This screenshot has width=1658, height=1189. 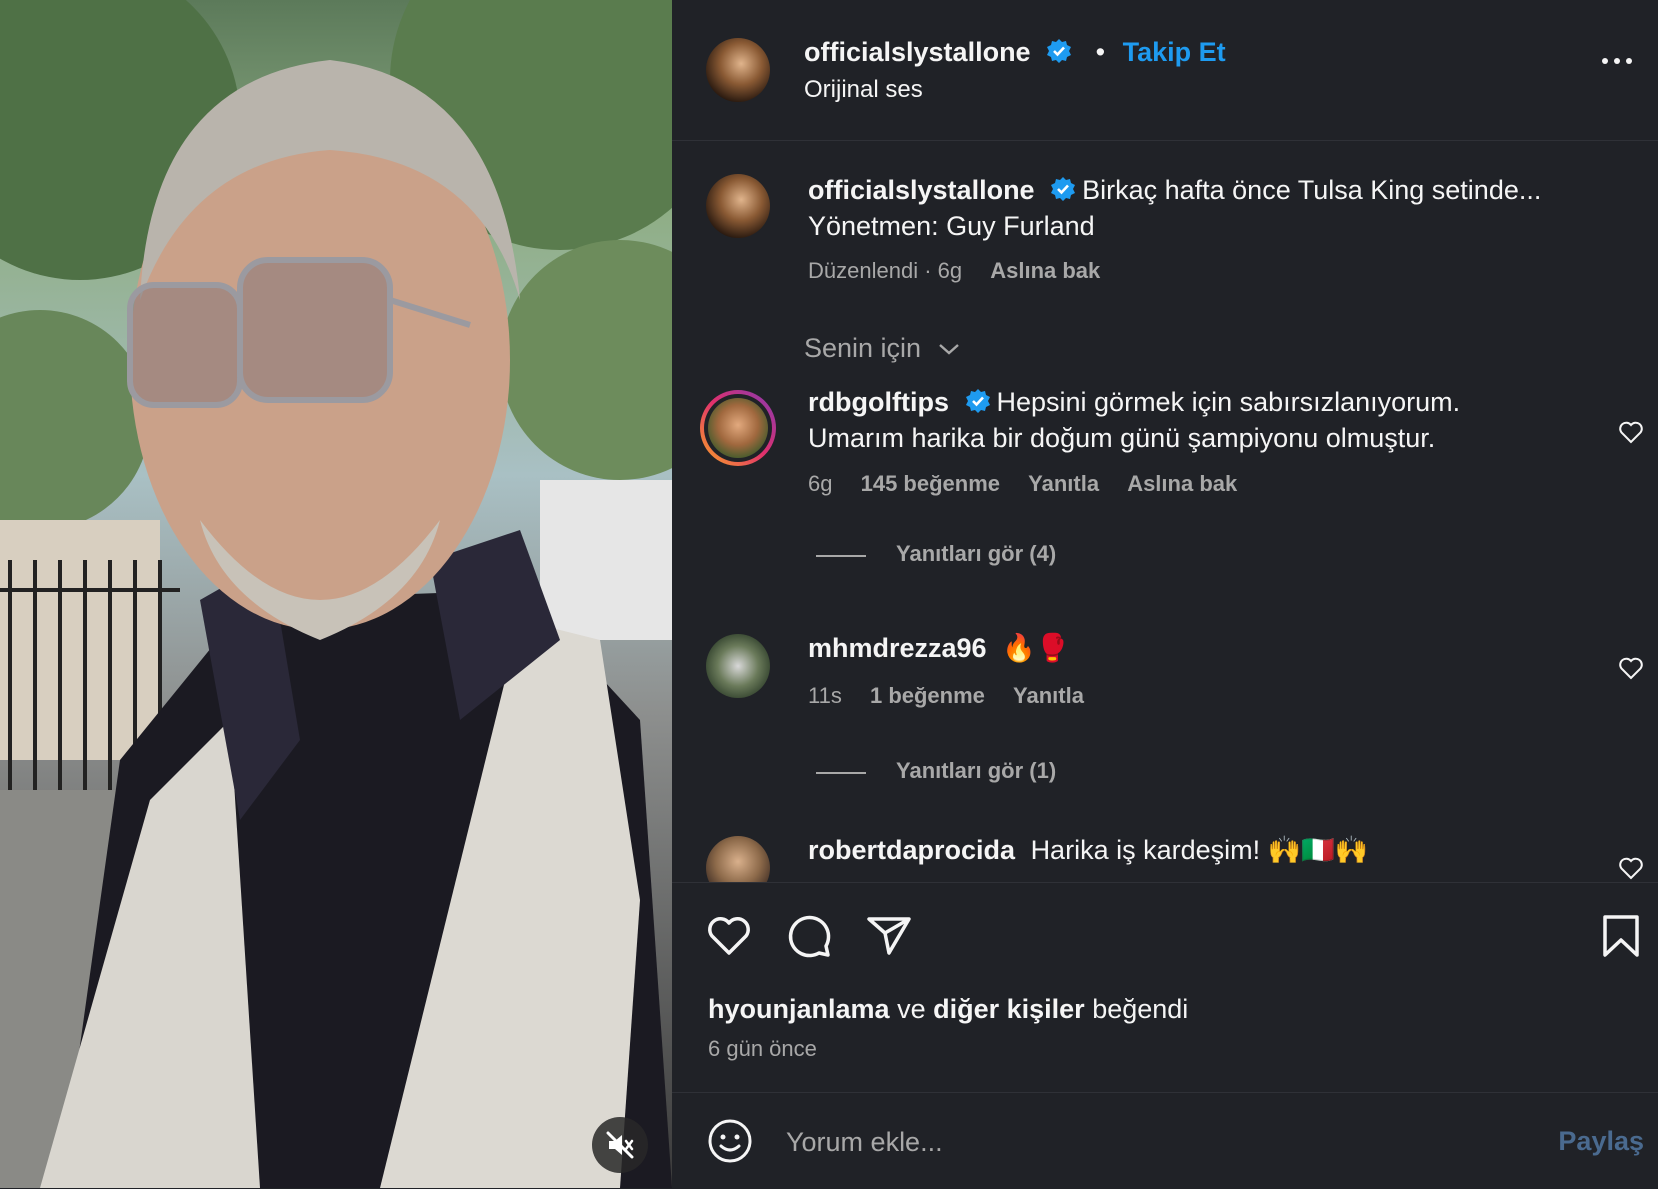 I want to click on likes-verb: beğendi, so click(x=1140, y=1009).